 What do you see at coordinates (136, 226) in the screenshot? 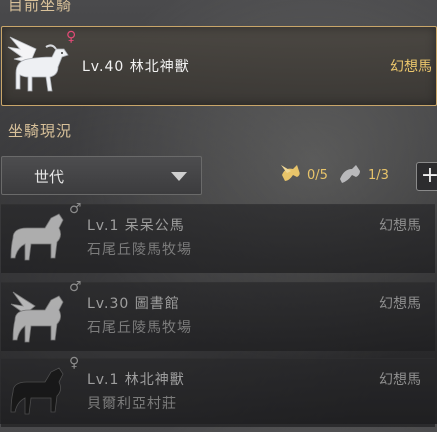
I see `mount-name: Lv.1 呆呆公馬` at bounding box center [136, 226].